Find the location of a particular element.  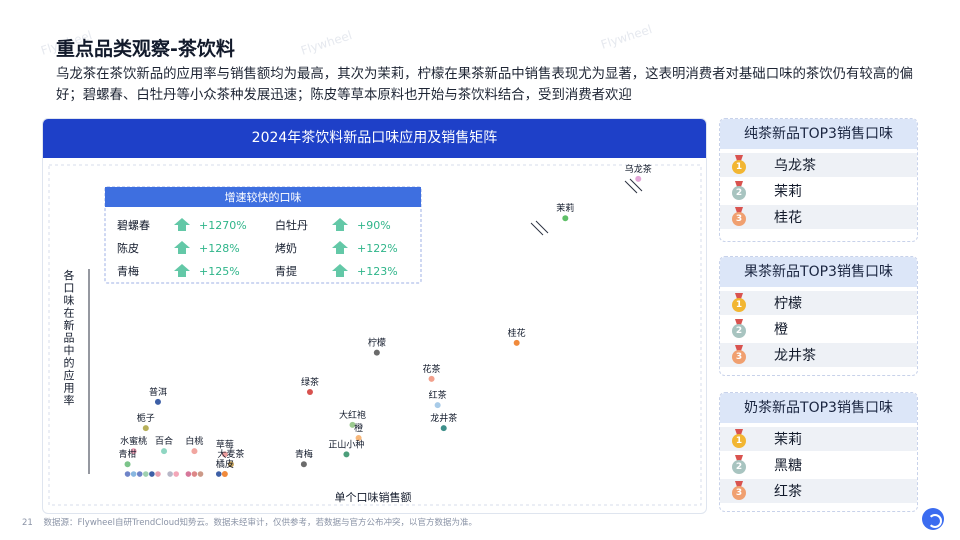

point-label: 乌龙茶 is located at coordinates (638, 169).